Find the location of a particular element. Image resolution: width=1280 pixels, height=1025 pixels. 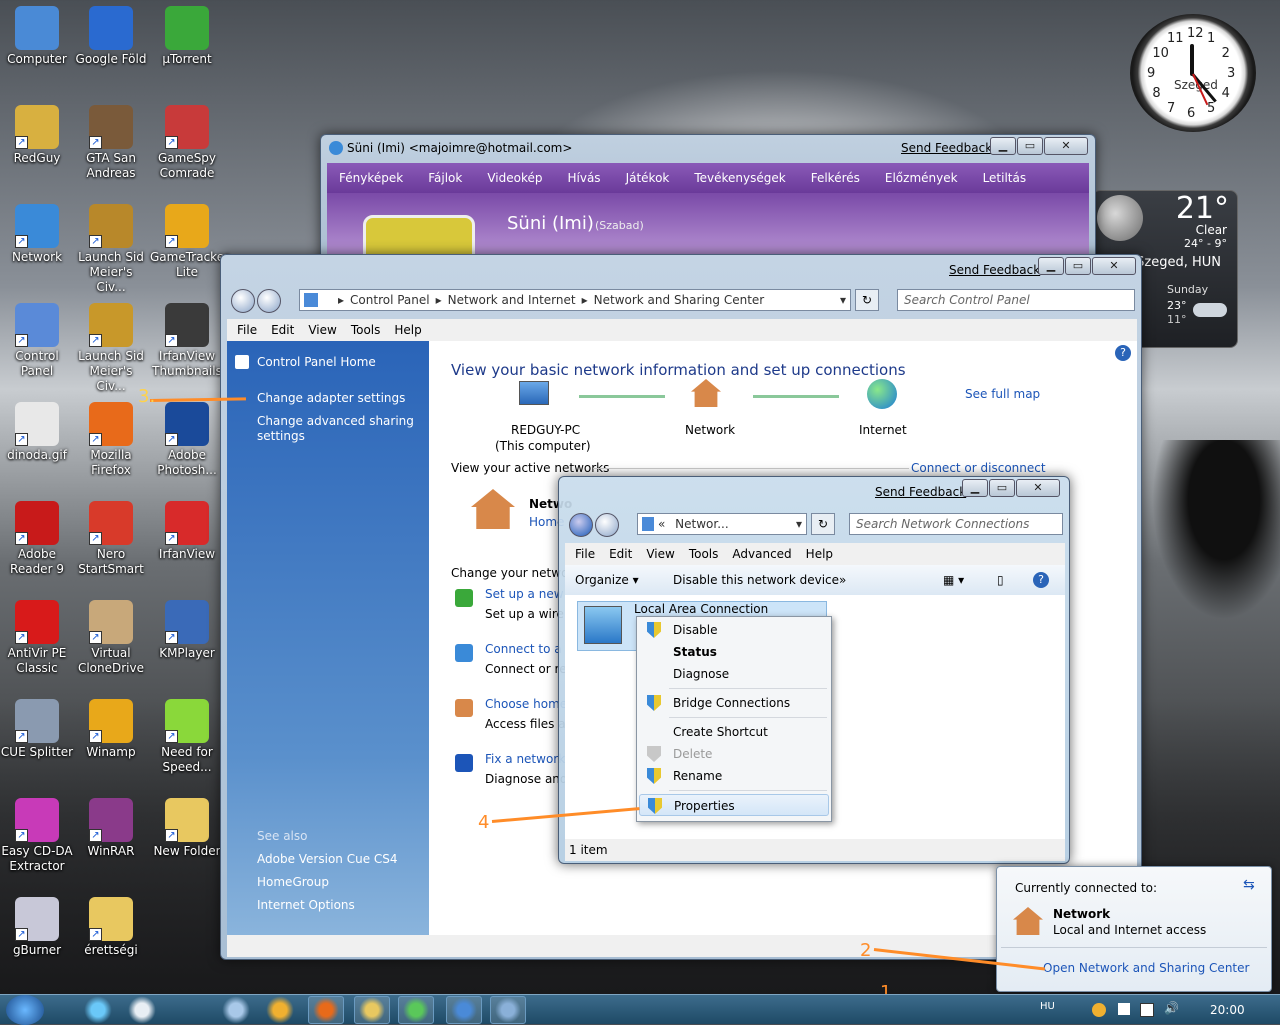

desktop-icon: ↗ Winamp is located at coordinates (111, 728).